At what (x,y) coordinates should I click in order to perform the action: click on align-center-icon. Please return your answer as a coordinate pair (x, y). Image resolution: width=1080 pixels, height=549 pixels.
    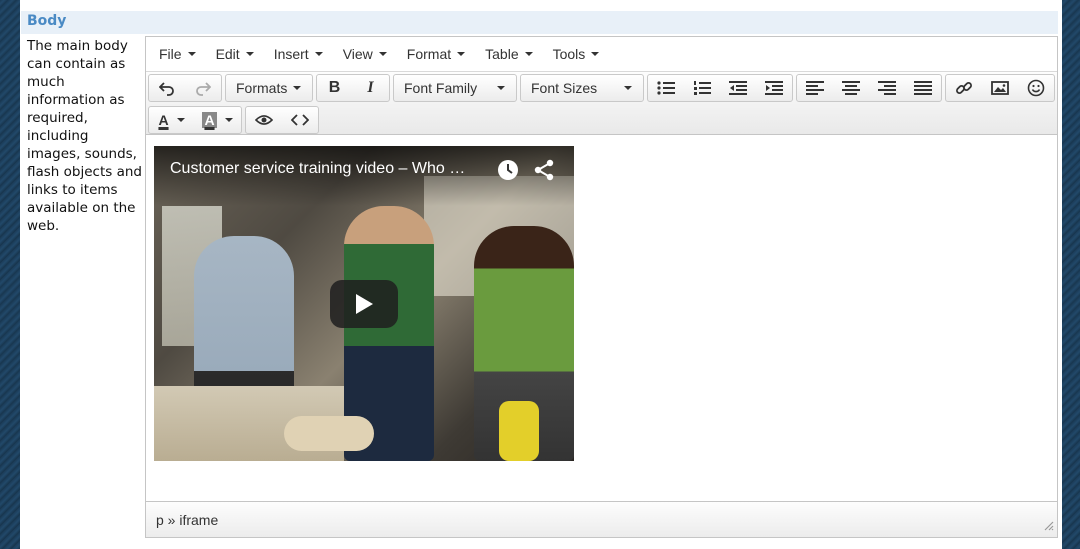
    Looking at the image, I should click on (850, 88).